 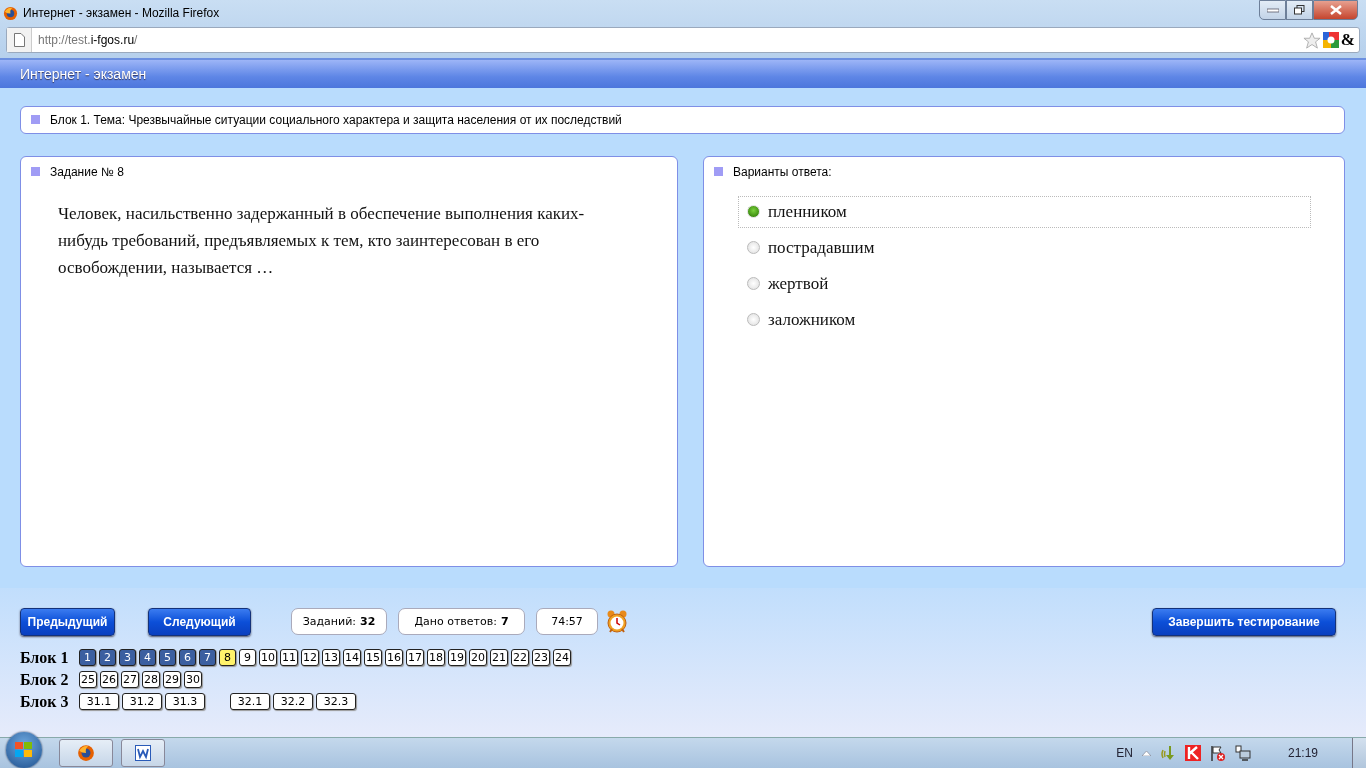 What do you see at coordinates (782, 171) in the screenshot?
I see `answers-heading: Варианты ответа:` at bounding box center [782, 171].